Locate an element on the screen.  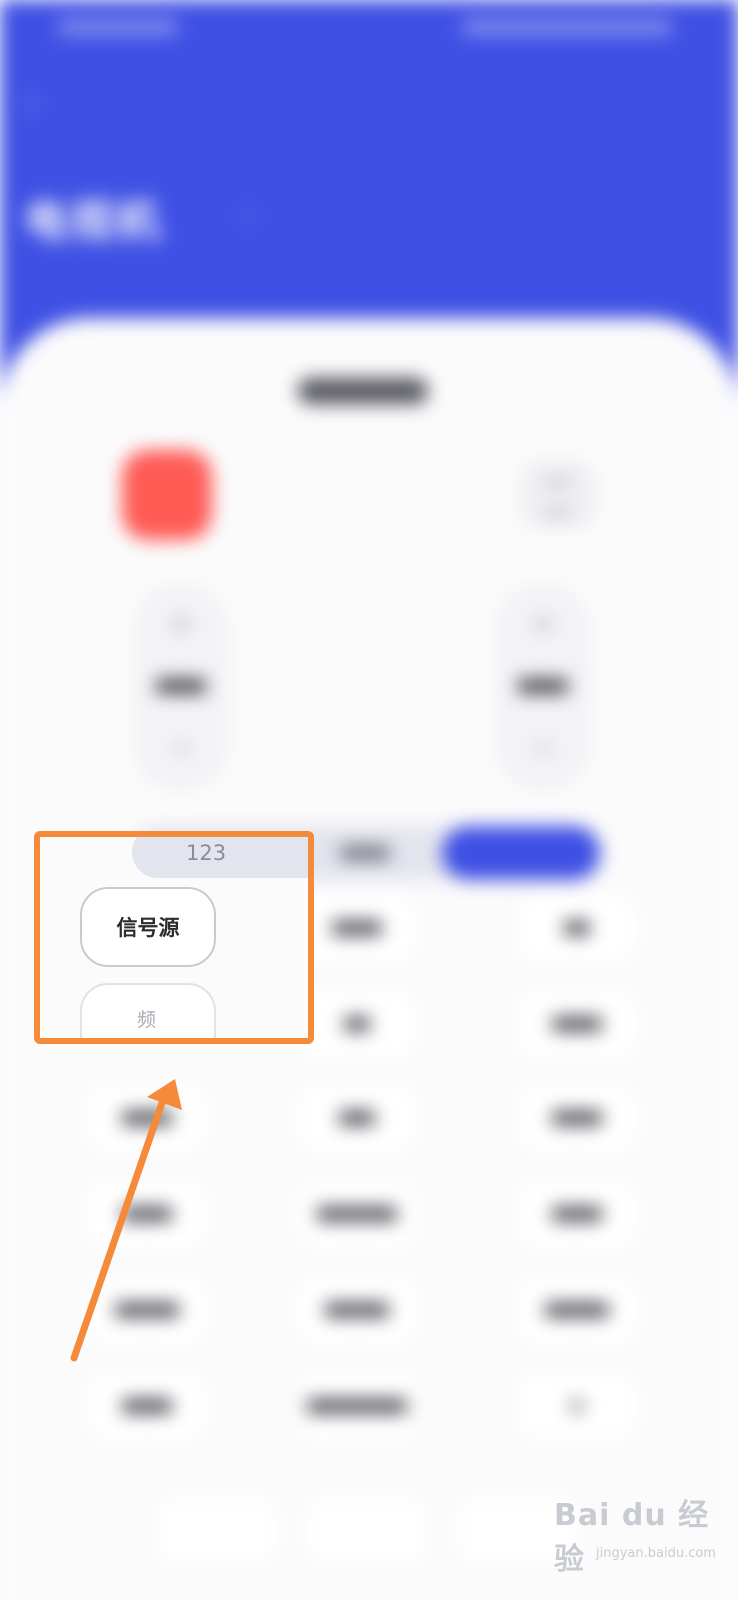
watermark-logo: Bai du 经验 is located at coordinates (632, 1537).